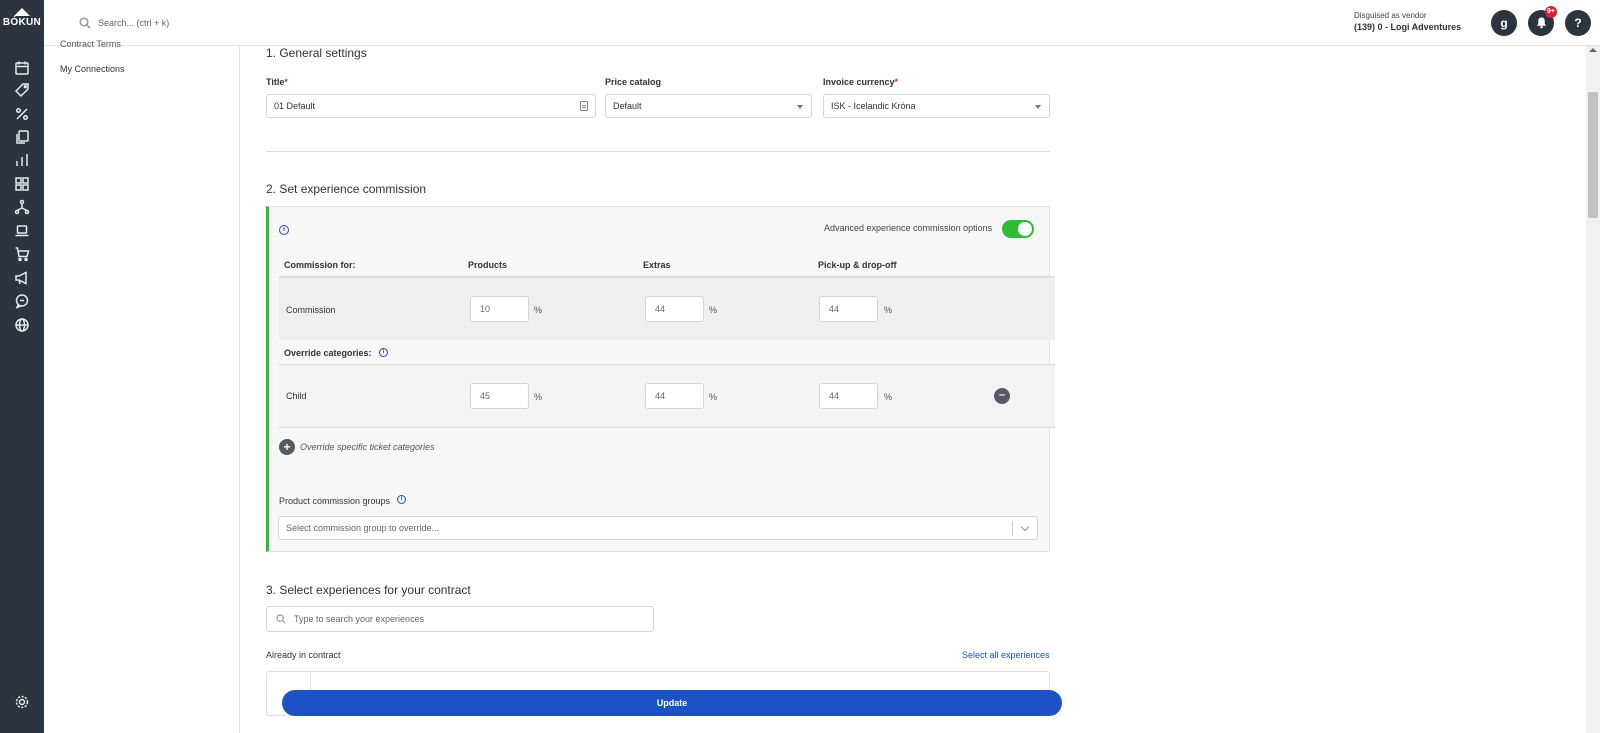  I want to click on notifications-button: 9+, so click(1542, 21).